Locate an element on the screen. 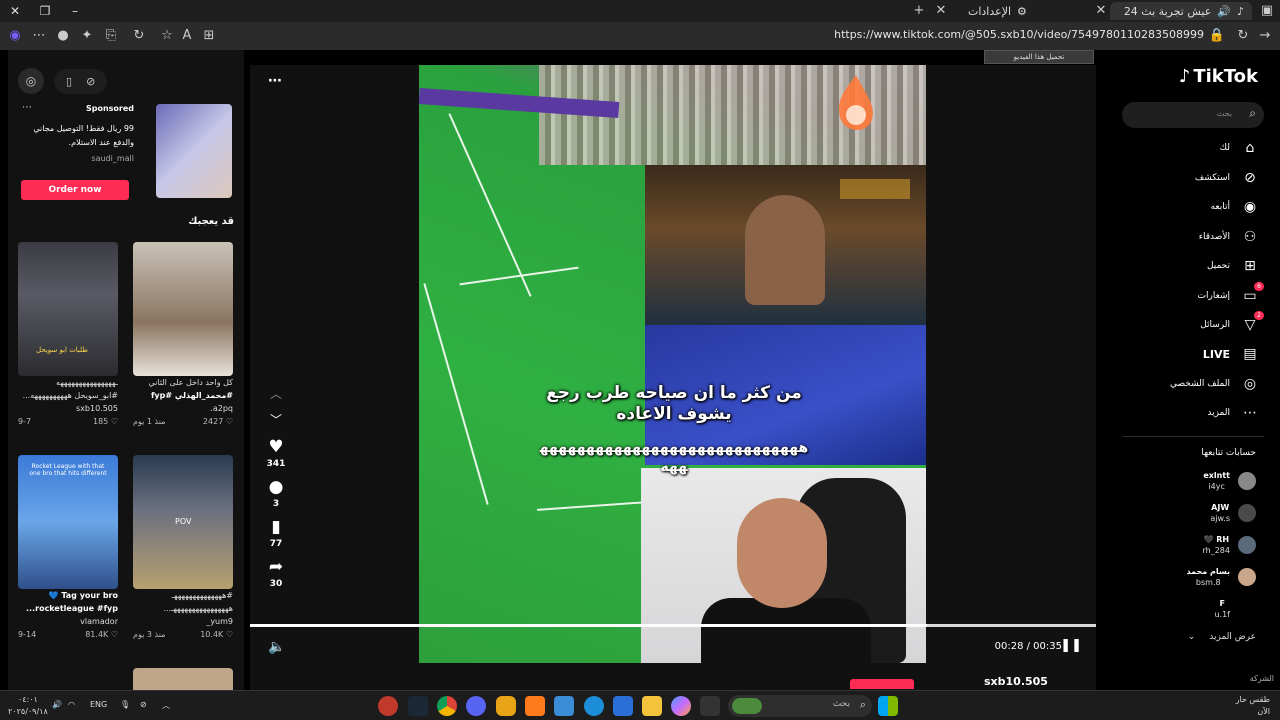 The width and height of the screenshot is (1280, 720). followed-account: بسام محمد bsm.8 is located at coordinates (1221, 577).